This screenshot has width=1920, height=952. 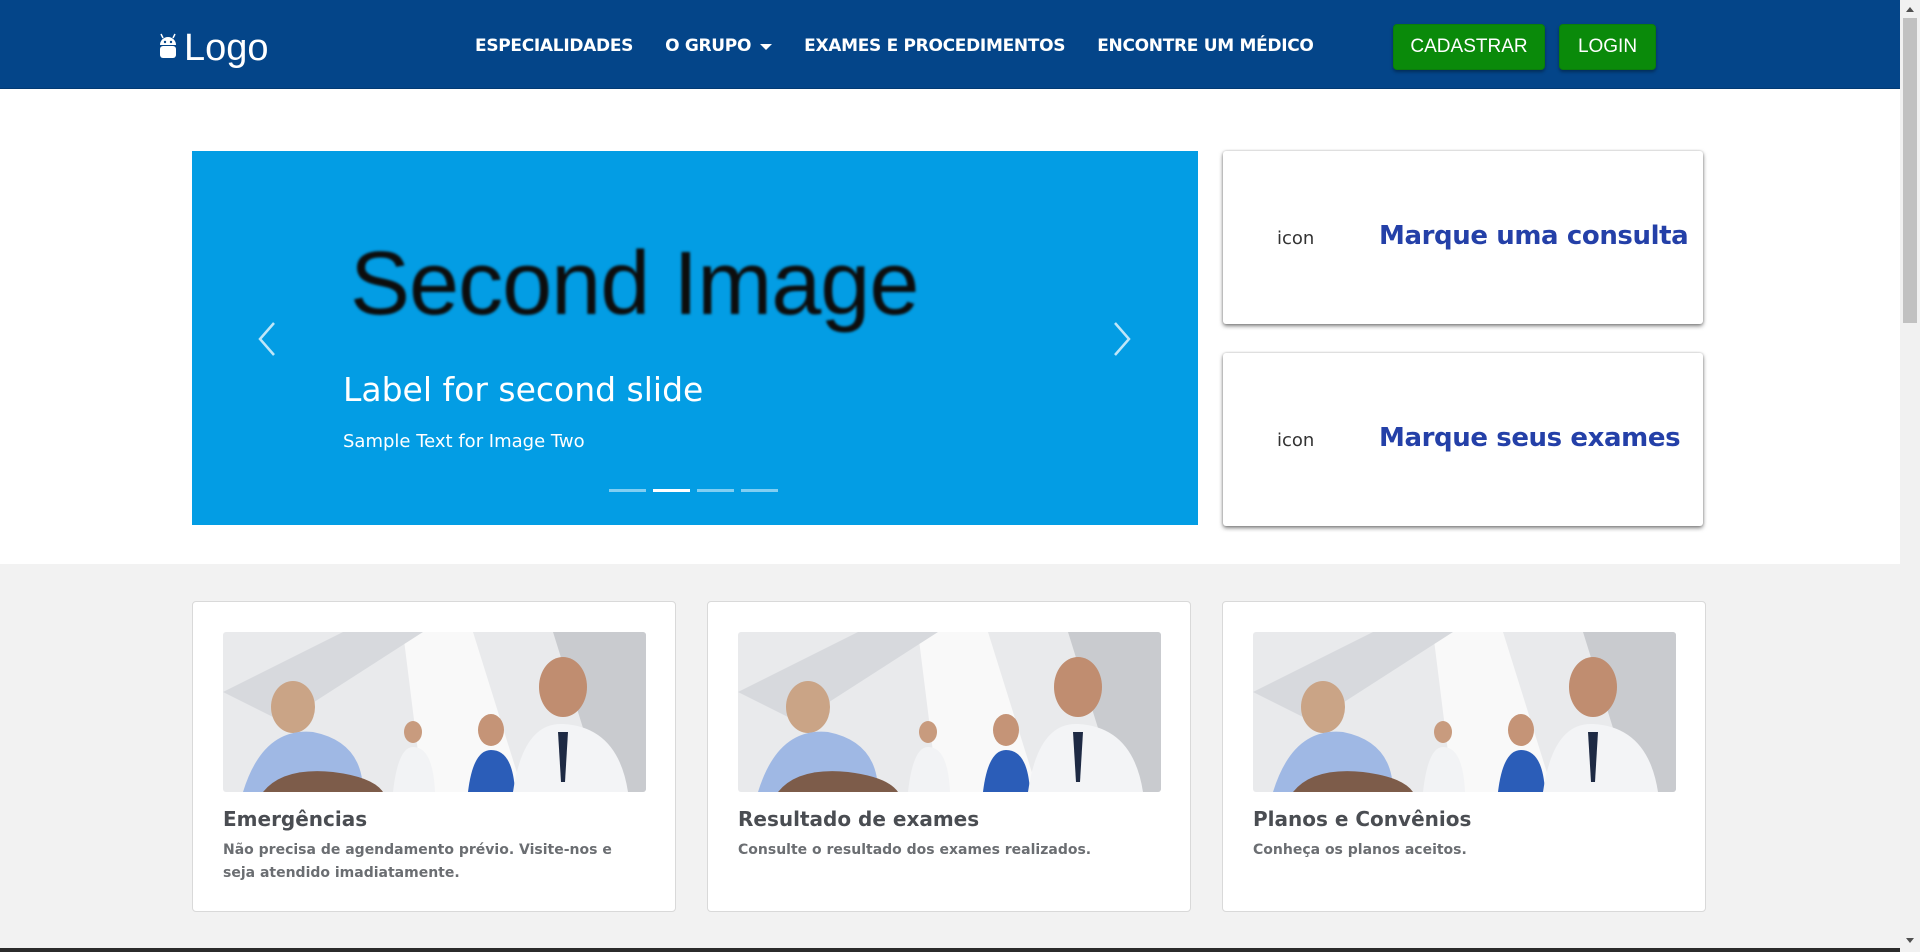 What do you see at coordinates (1296, 238) in the screenshot?
I see `consulta-icon: icon` at bounding box center [1296, 238].